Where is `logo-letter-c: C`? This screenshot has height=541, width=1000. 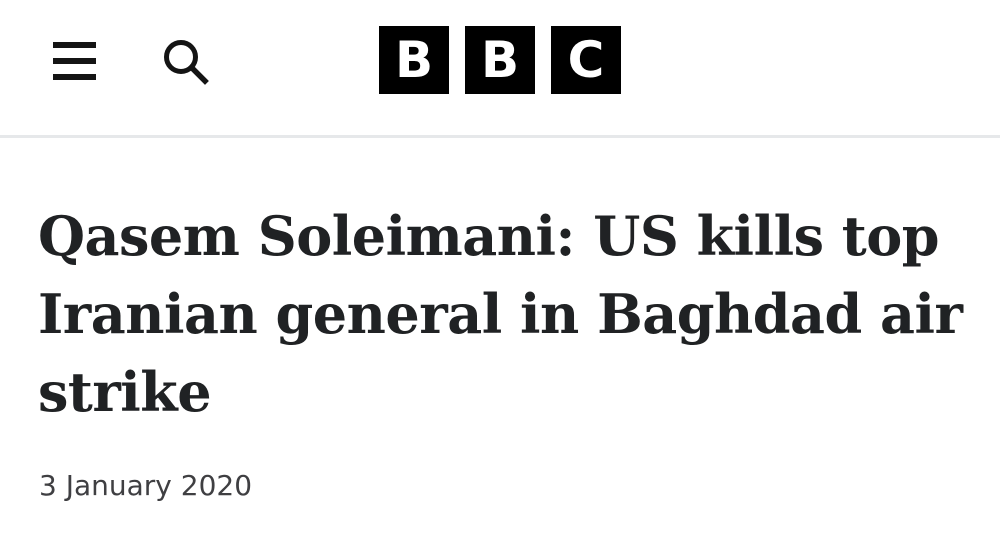 logo-letter-c: C is located at coordinates (586, 60).